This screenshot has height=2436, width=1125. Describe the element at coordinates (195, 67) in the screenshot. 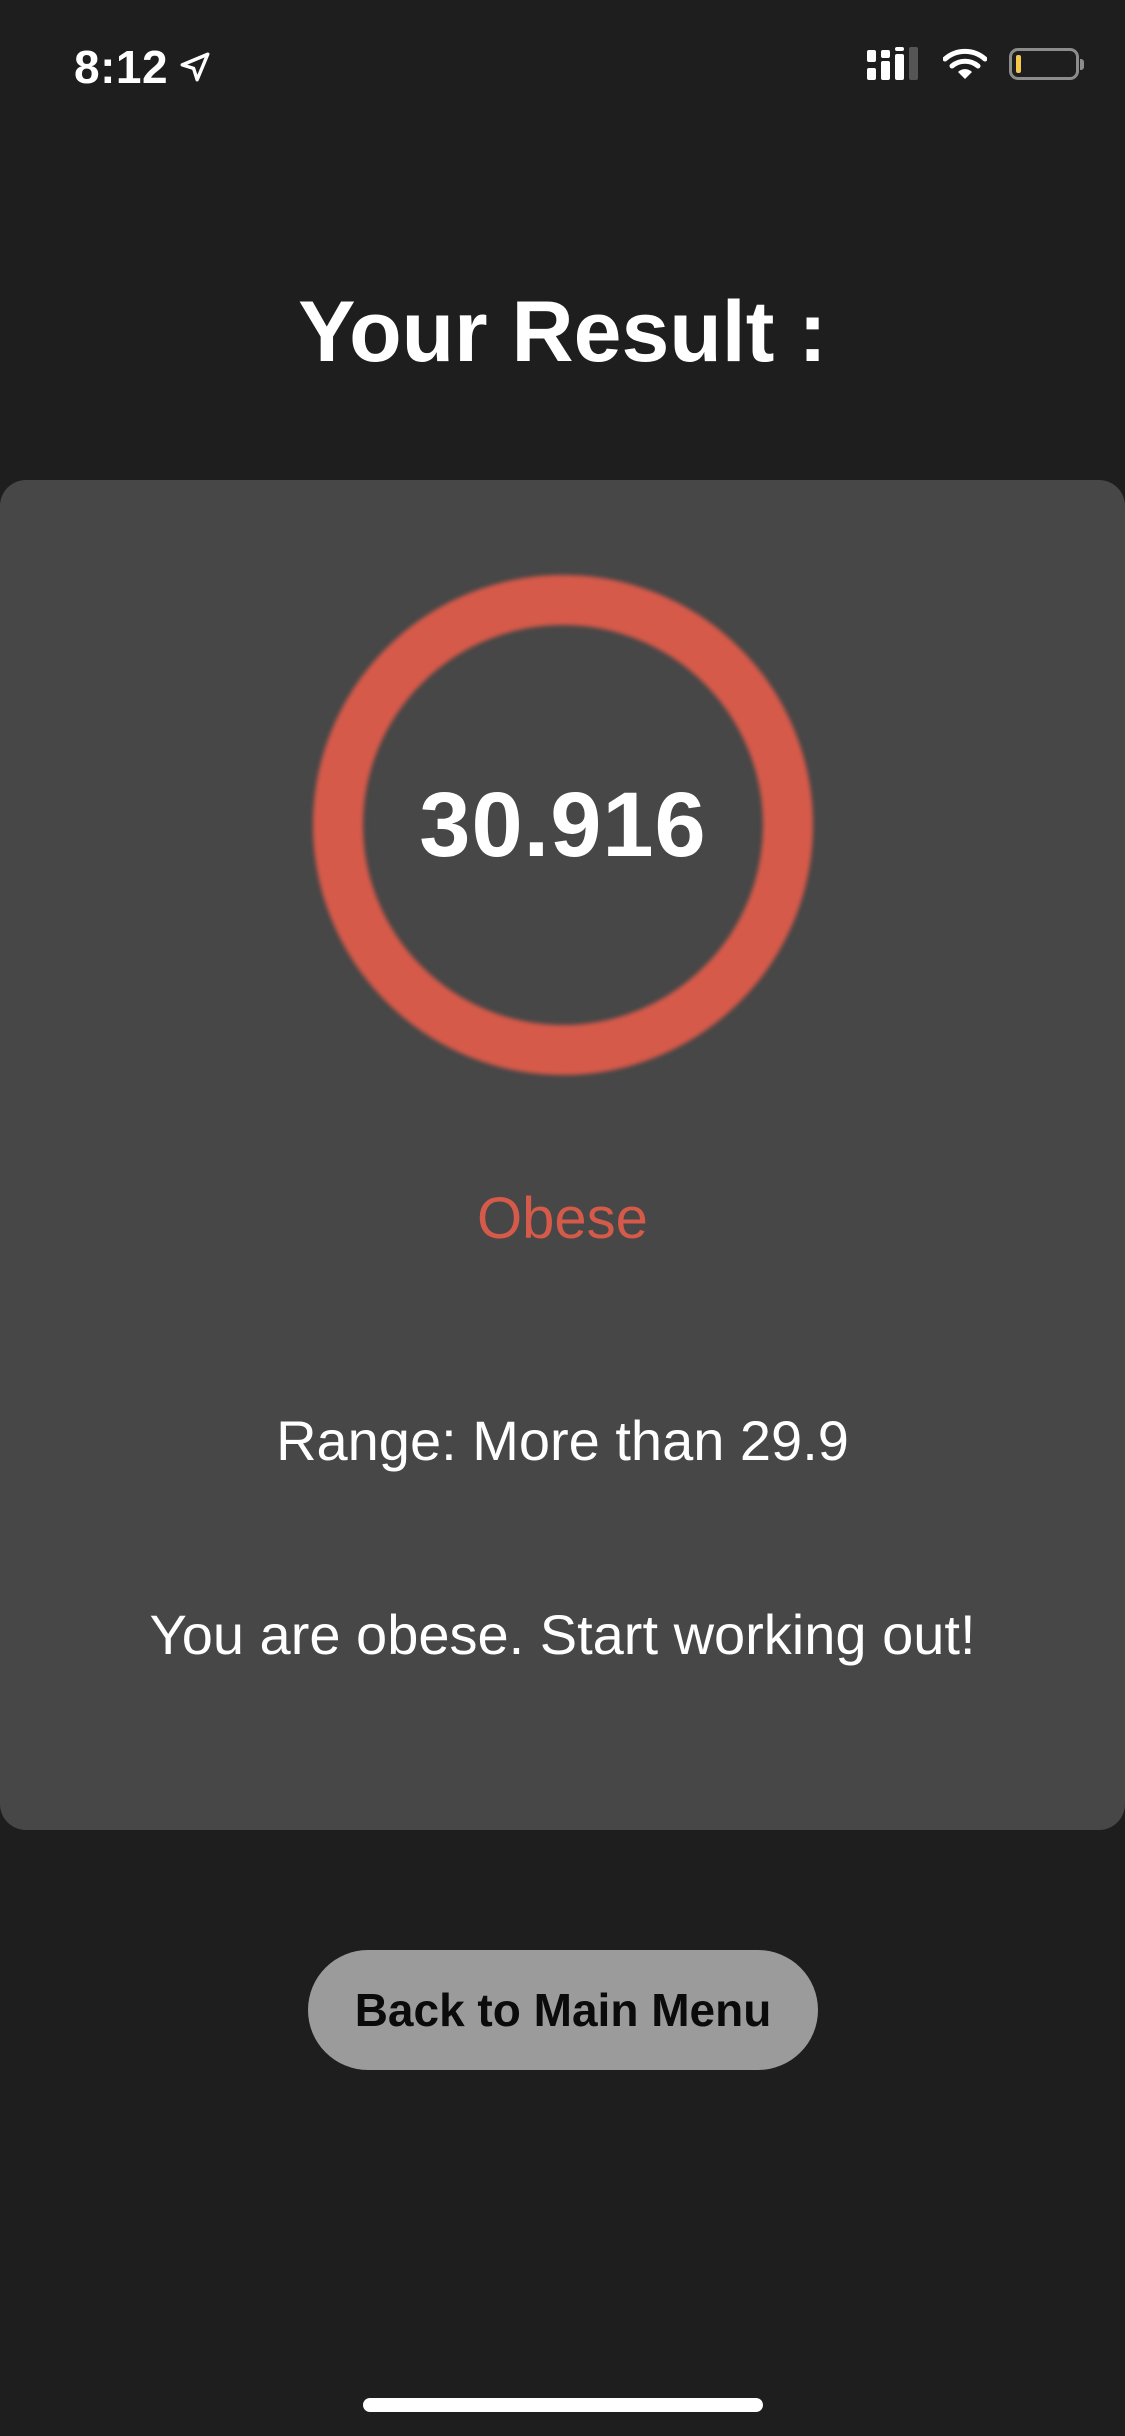

I see `location-arrow-icon` at that location.